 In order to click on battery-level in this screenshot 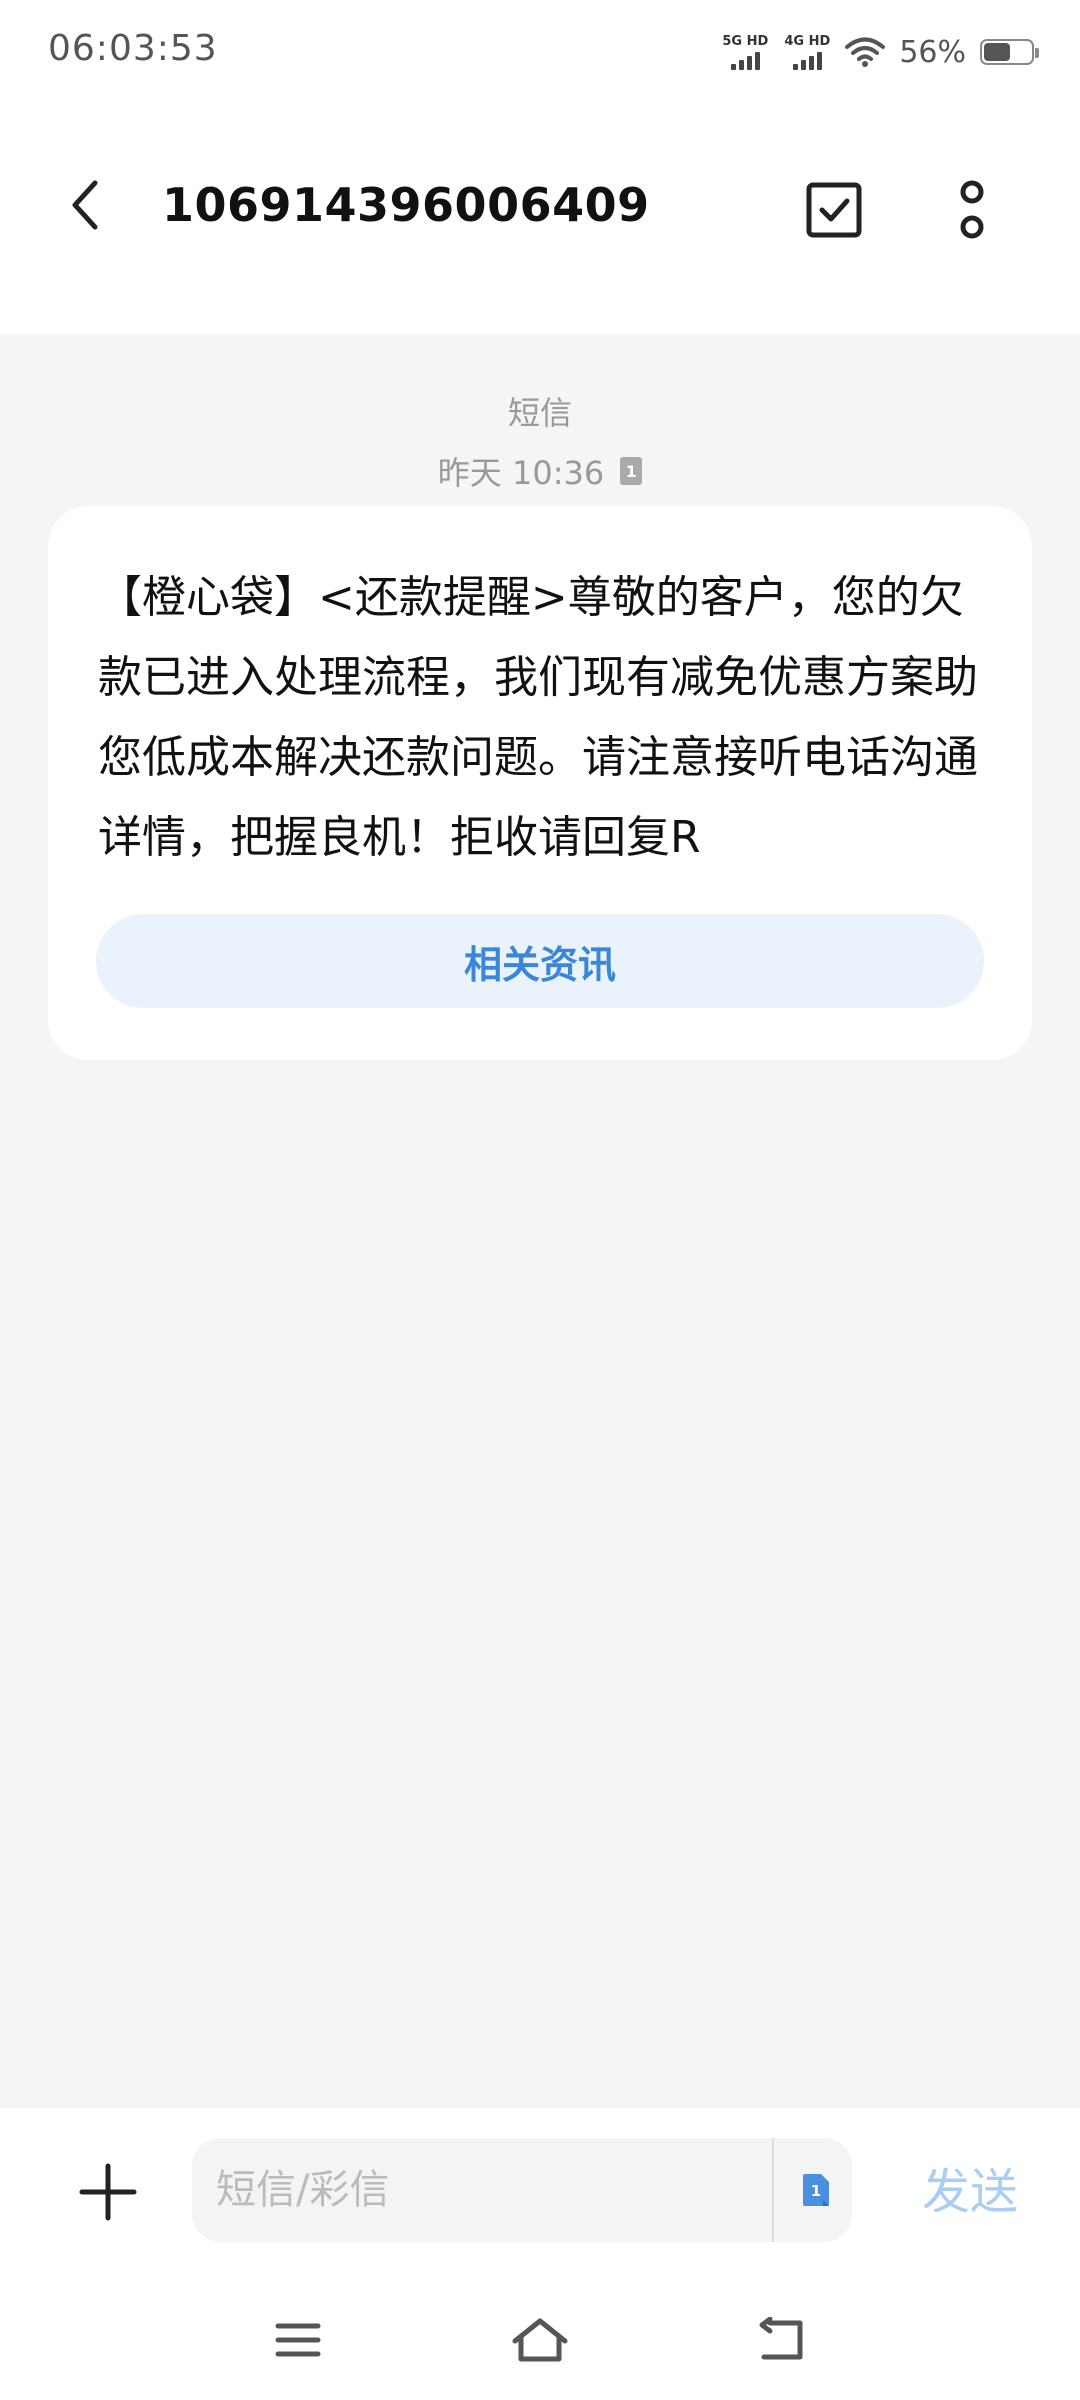, I will do `click(997, 52)`.